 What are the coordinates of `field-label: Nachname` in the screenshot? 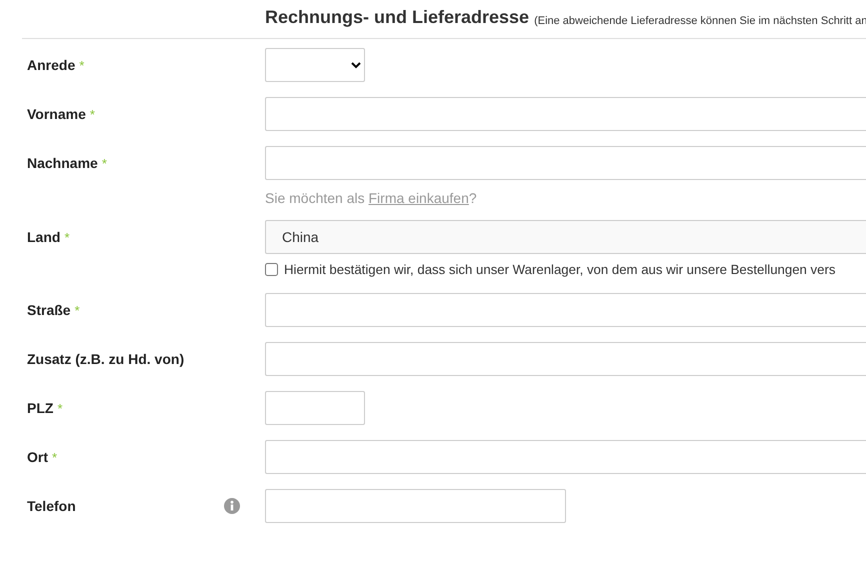 It's located at (62, 163).